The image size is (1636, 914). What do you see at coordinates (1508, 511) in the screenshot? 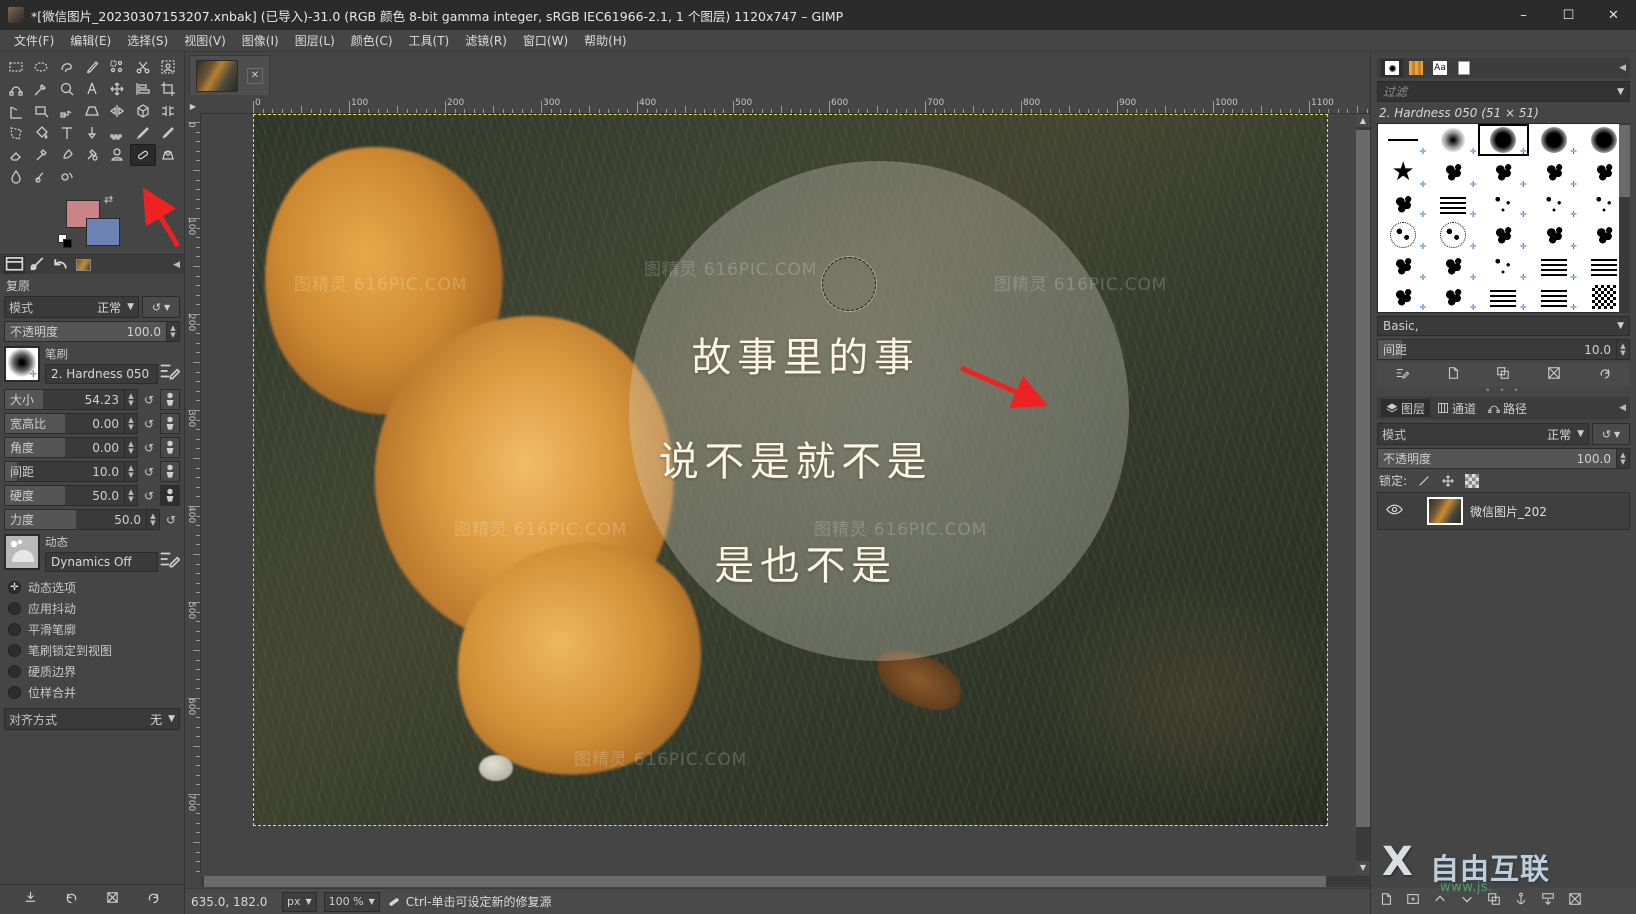
I see `layer-name: 微信图片_202` at bounding box center [1508, 511].